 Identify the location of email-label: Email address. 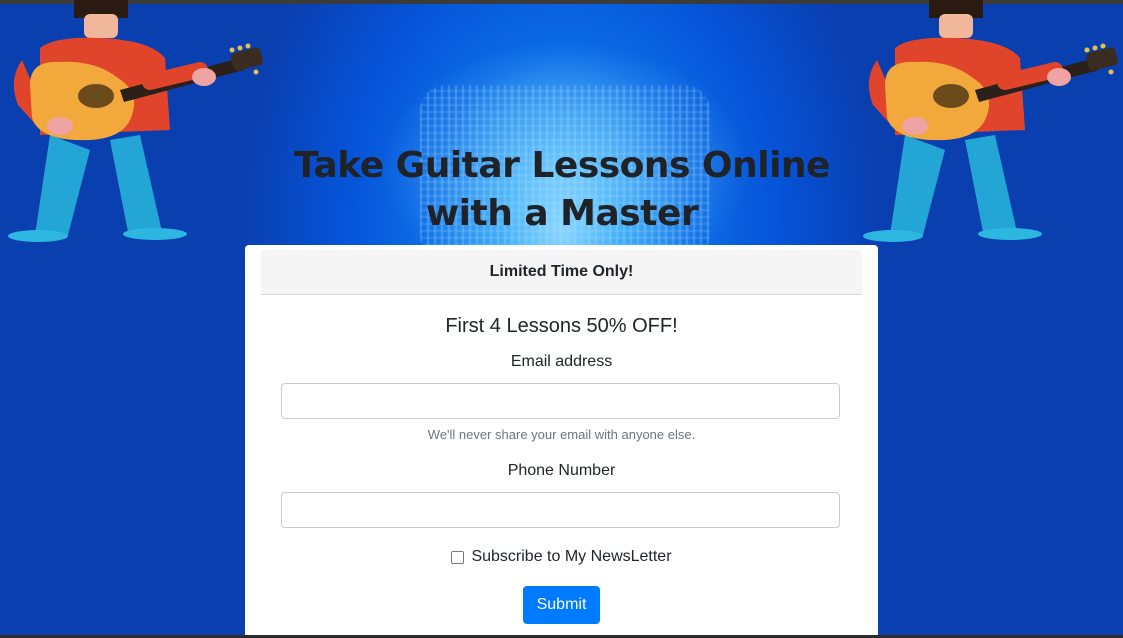
(561, 361).